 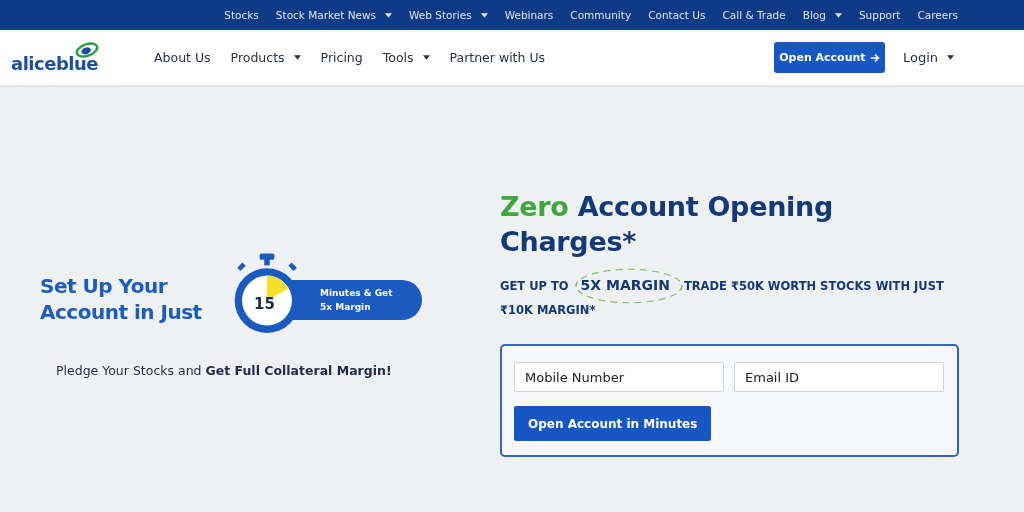 I want to click on input-field: Mobile Number, so click(x=619, y=377).